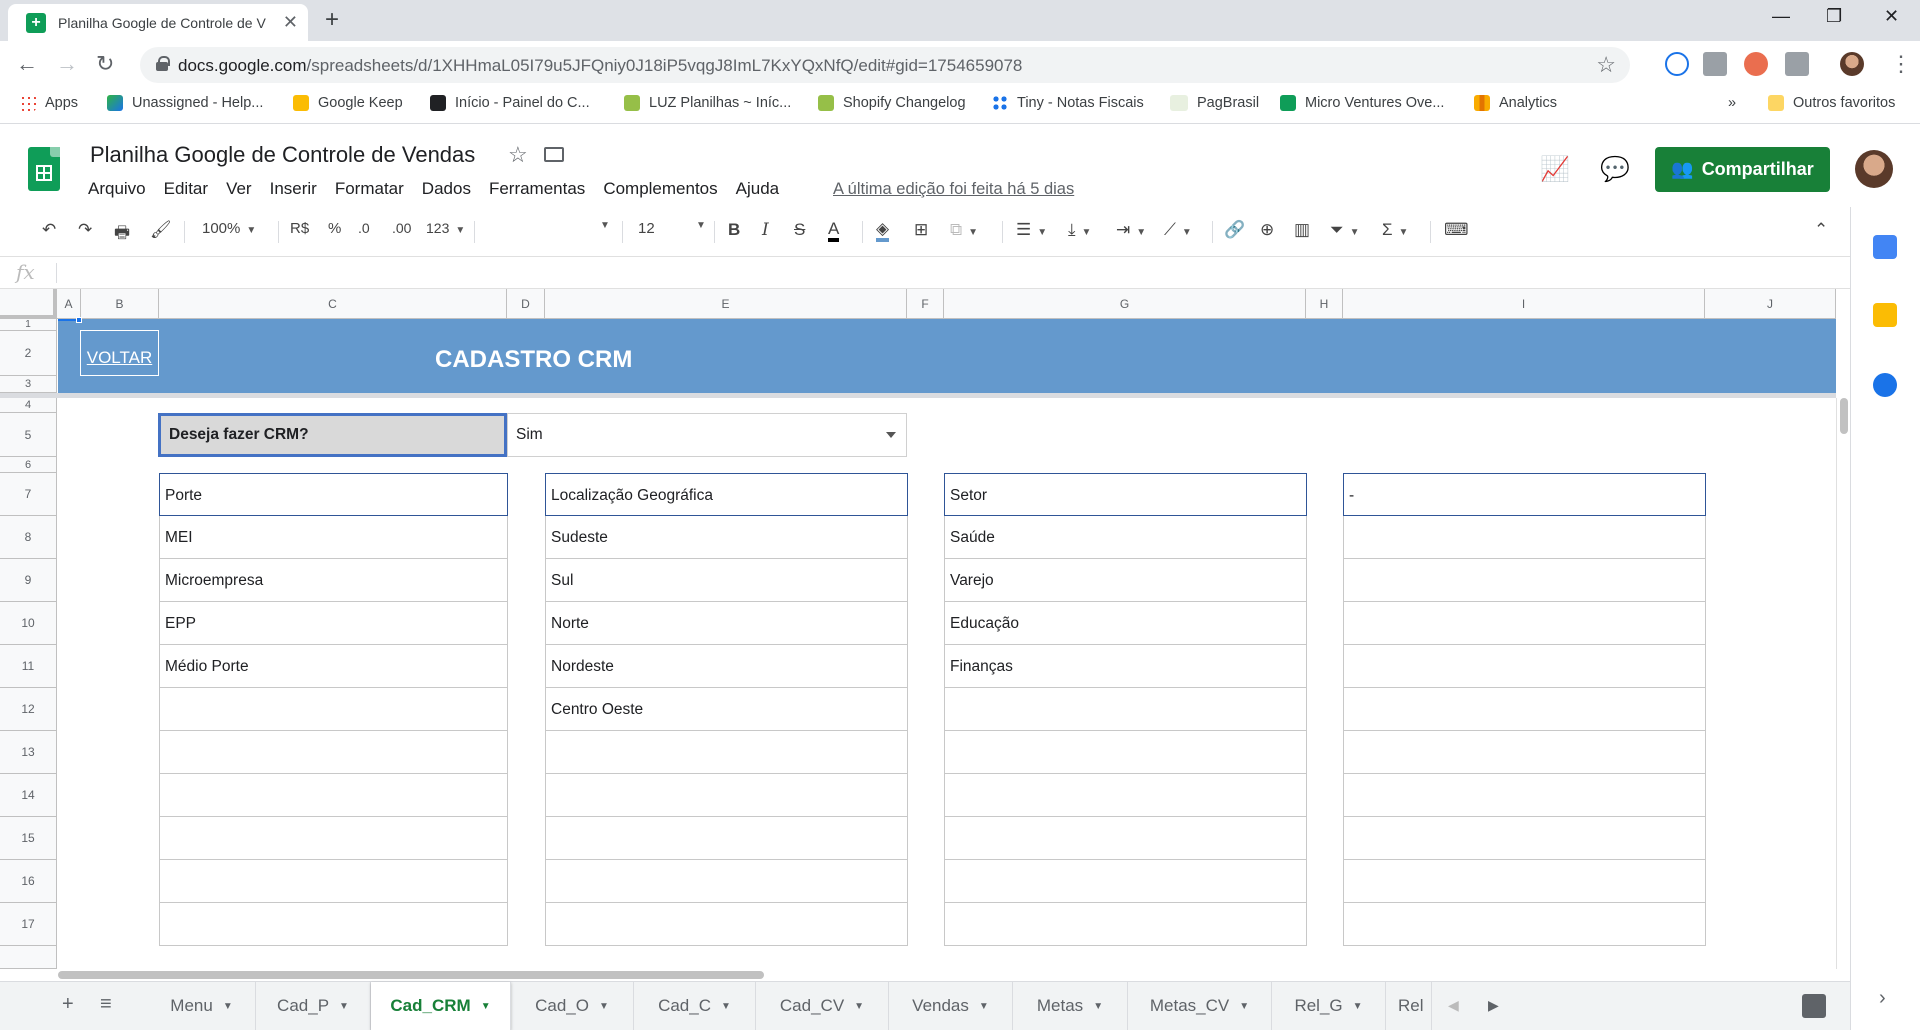 The image size is (1920, 1030). What do you see at coordinates (28, 405) in the screenshot?
I see `row-header-4: 4` at bounding box center [28, 405].